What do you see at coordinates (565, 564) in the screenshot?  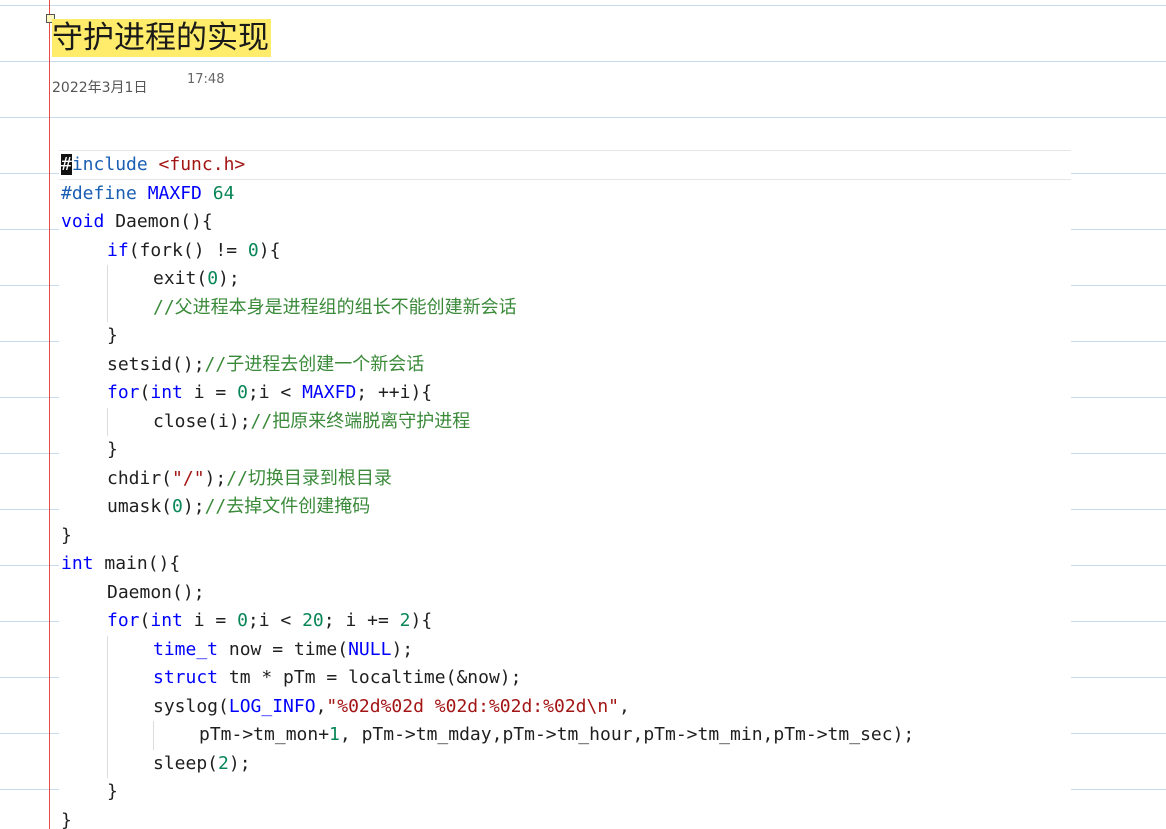 I see `code-line: int main(){` at bounding box center [565, 564].